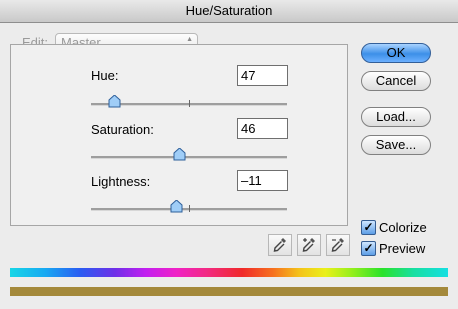  Describe the element at coordinates (121, 181) in the screenshot. I see `lightness-label: Lightness:` at that location.